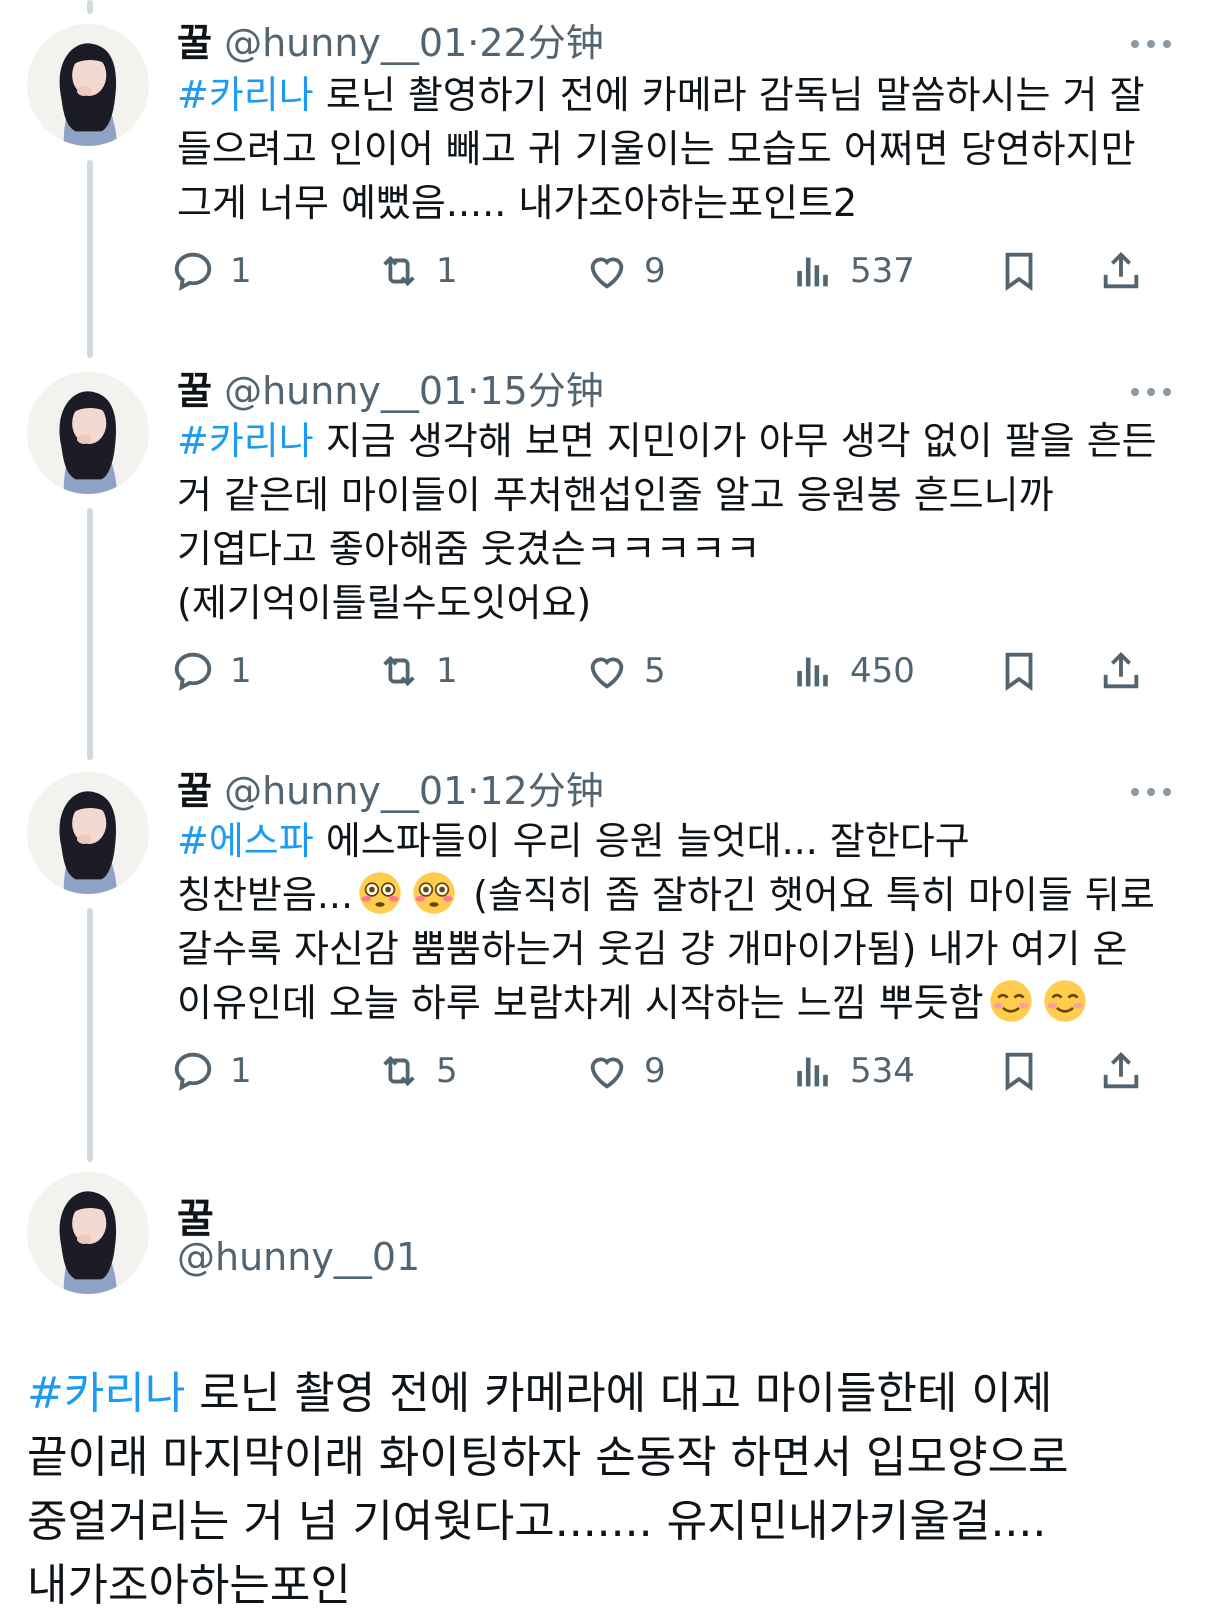 This screenshot has height=1618, width=1206. What do you see at coordinates (541, 43) in the screenshot?
I see `timestamp: 22分钟` at bounding box center [541, 43].